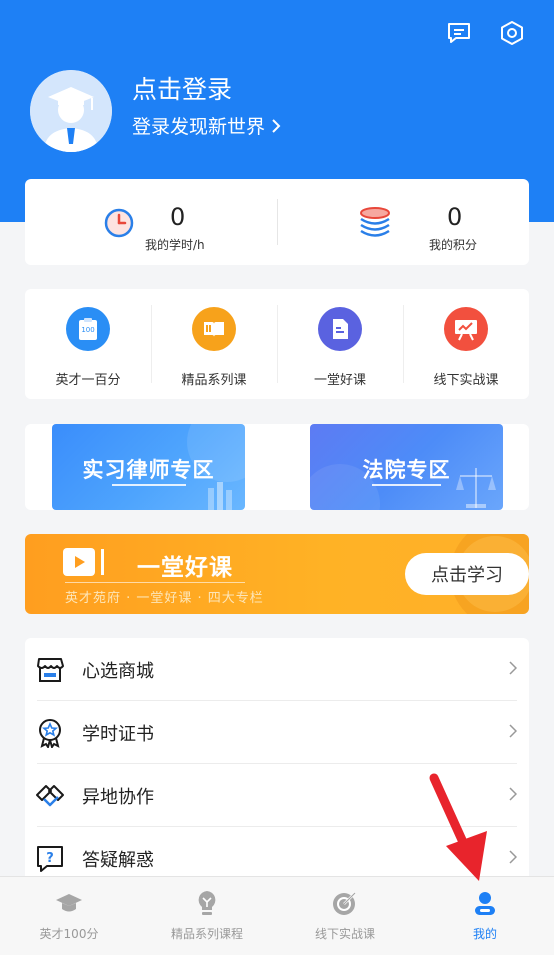 The image size is (554, 955). I want to click on banner-intern-lawyer: 实习律师专区, so click(148, 467).